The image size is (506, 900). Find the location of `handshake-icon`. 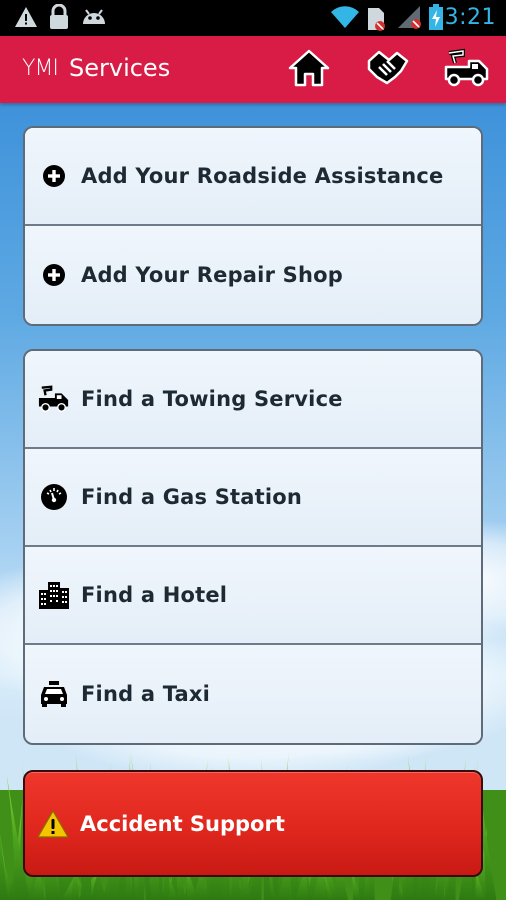

handshake-icon is located at coordinates (388, 70).